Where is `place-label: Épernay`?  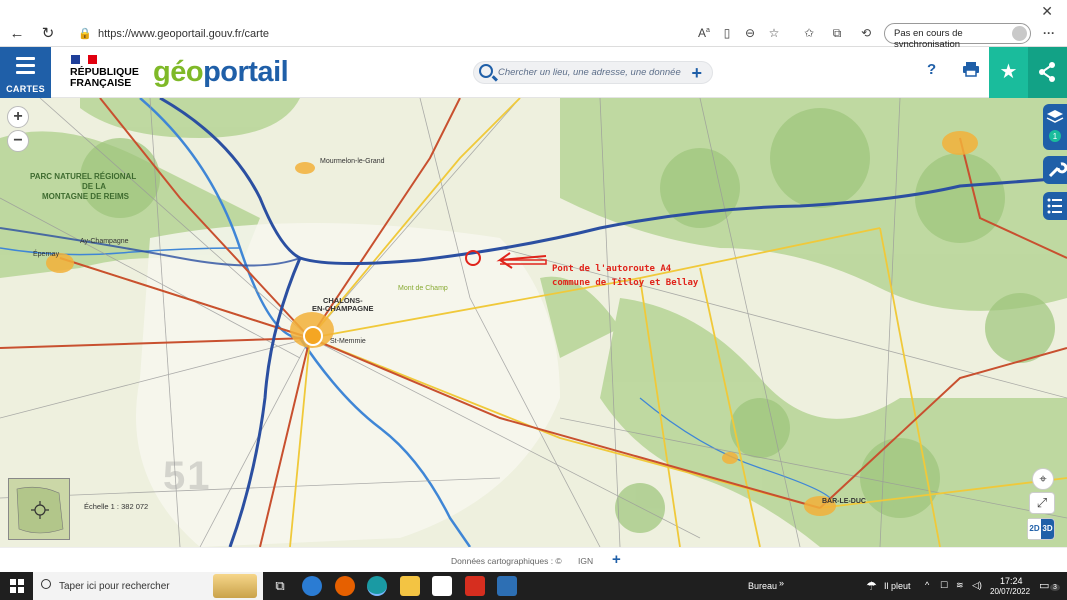
place-label: Épernay is located at coordinates (46, 254).